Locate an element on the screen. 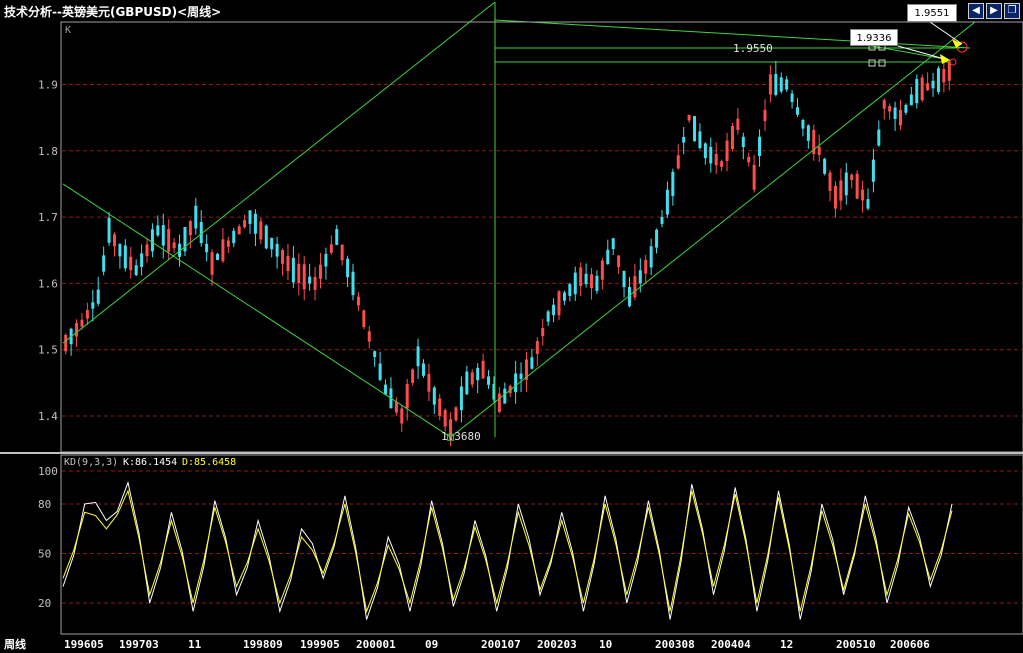 This screenshot has width=1023, height=653. date-tick-label: 199605 is located at coordinates (84, 644).